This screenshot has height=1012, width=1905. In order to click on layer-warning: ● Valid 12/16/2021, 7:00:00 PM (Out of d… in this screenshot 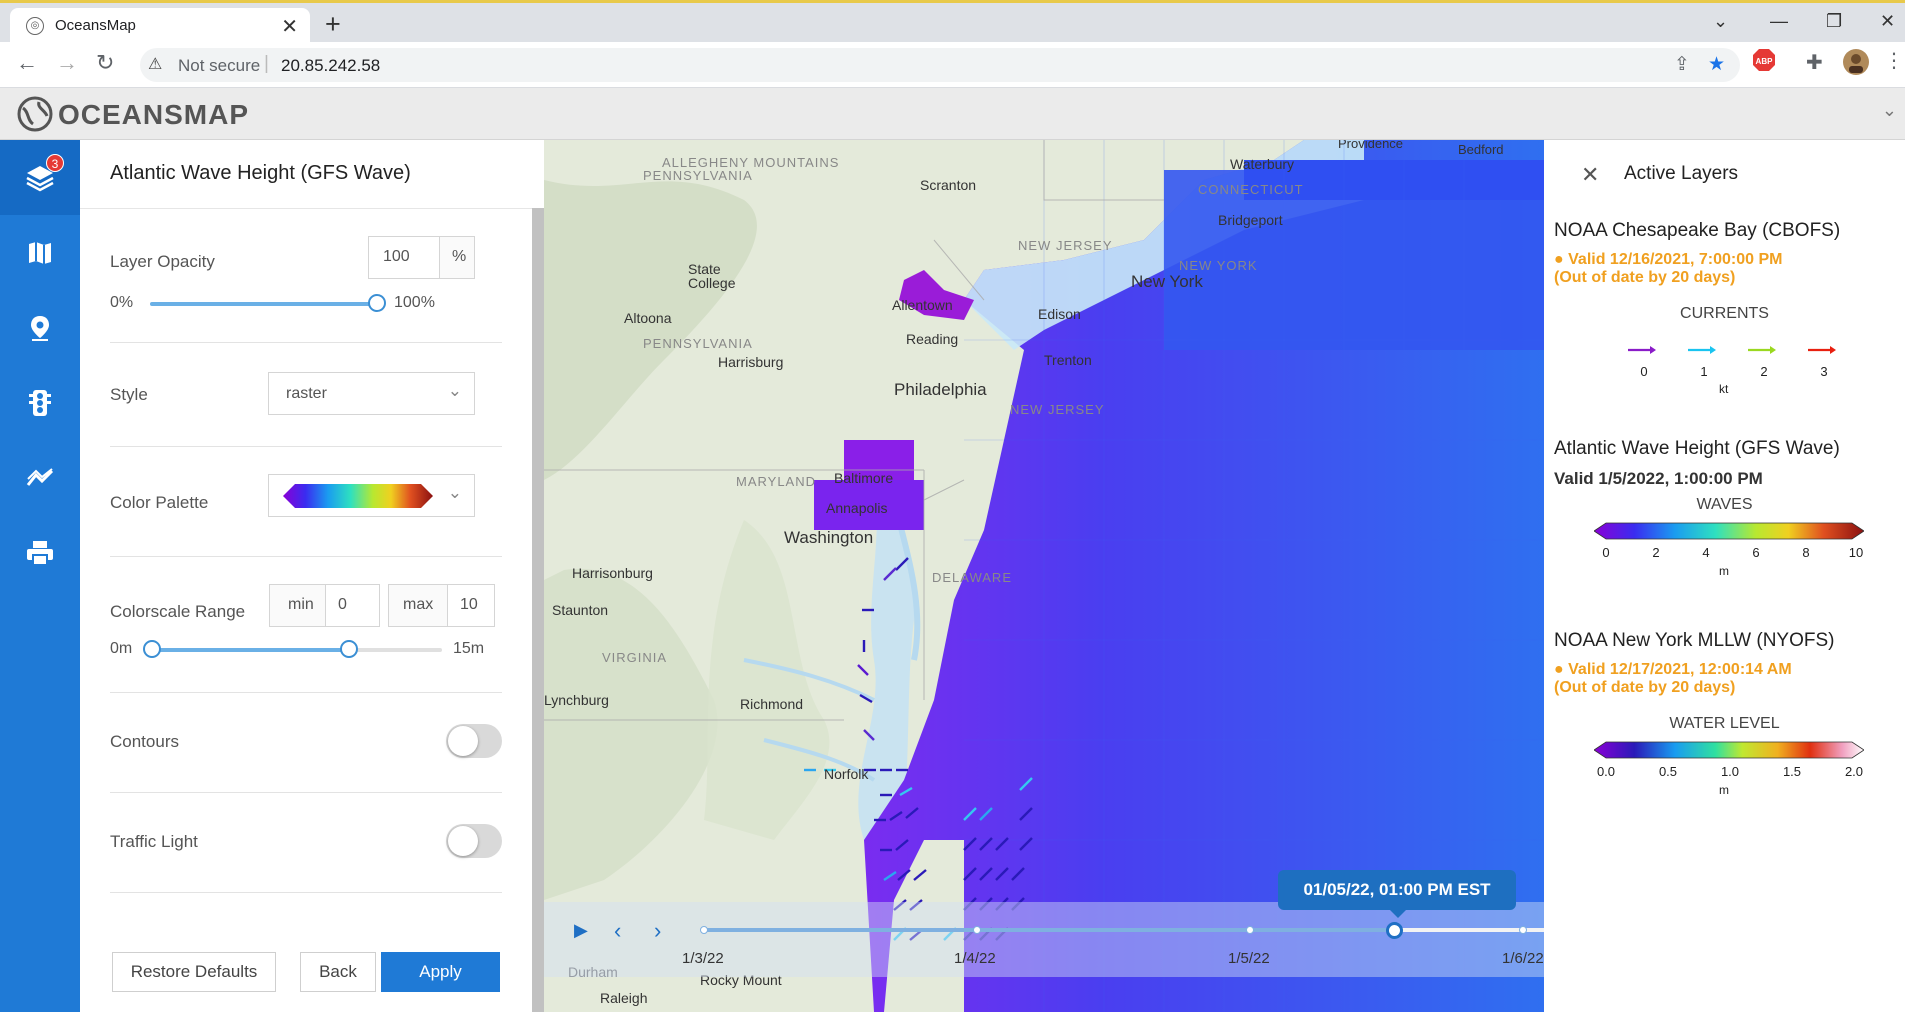, I will do `click(1668, 269)`.